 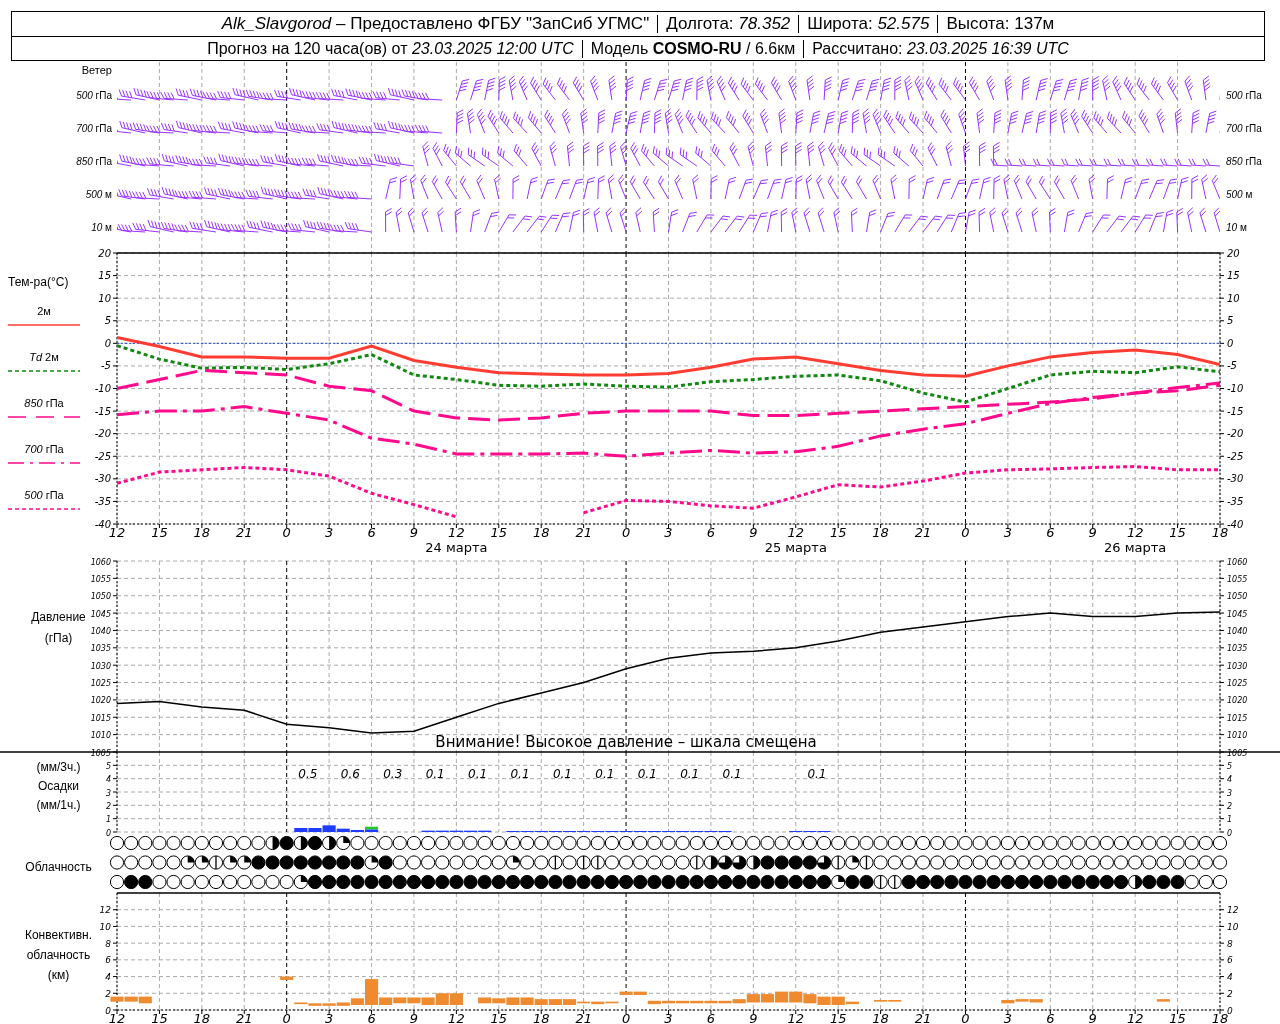 I want to click on axis-tick-label: -40, so click(x=1235, y=524).